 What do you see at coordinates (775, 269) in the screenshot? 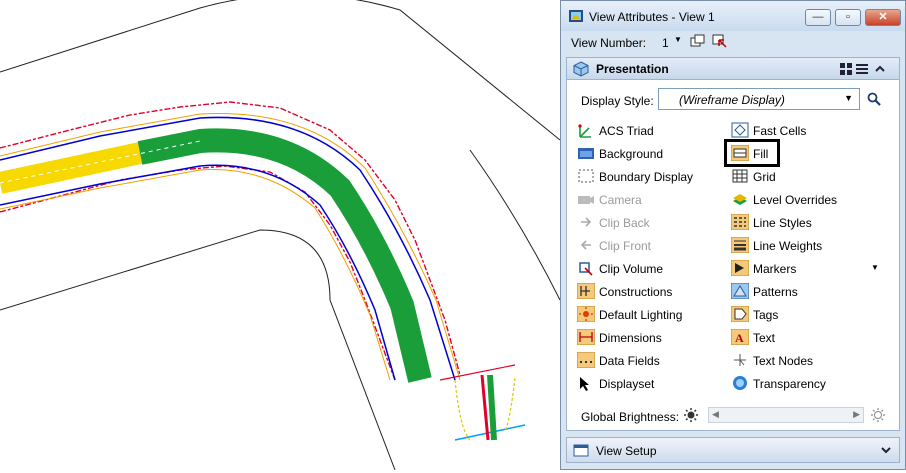
I see `presentation-item-label: Markers` at bounding box center [775, 269].